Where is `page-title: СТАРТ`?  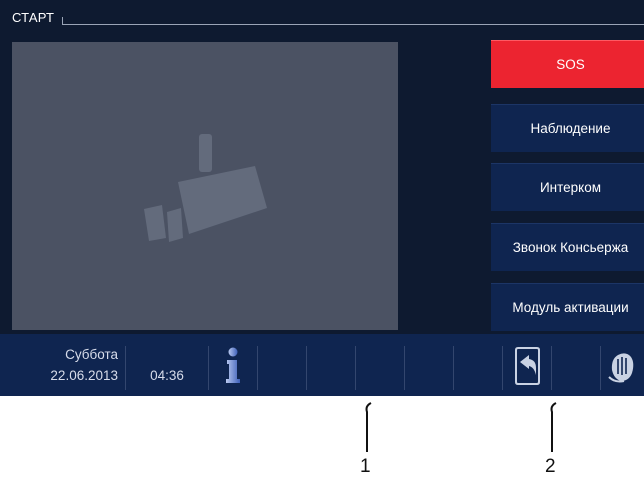
page-title: СТАРТ is located at coordinates (33, 17).